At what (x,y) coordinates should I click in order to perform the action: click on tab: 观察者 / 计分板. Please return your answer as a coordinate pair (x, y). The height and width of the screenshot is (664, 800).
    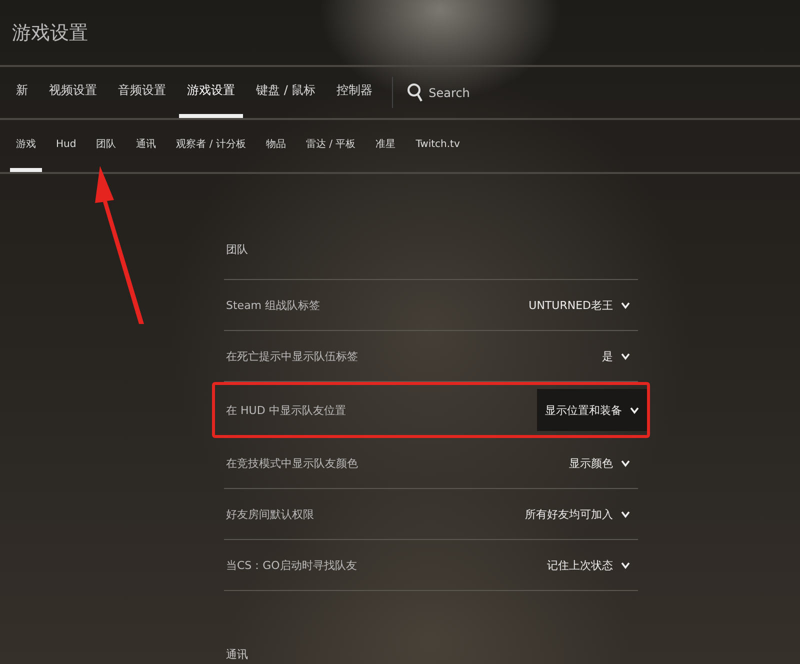
    Looking at the image, I should click on (211, 146).